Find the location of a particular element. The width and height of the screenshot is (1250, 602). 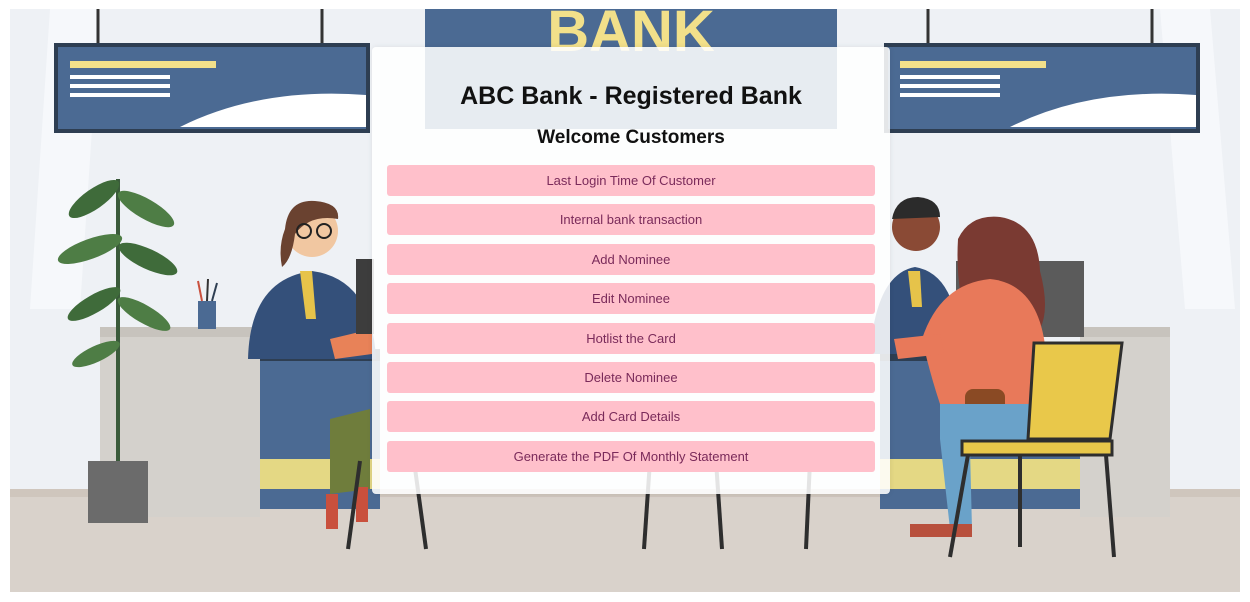

hotlist-card-button: Hotlist the Card is located at coordinates (631, 338).